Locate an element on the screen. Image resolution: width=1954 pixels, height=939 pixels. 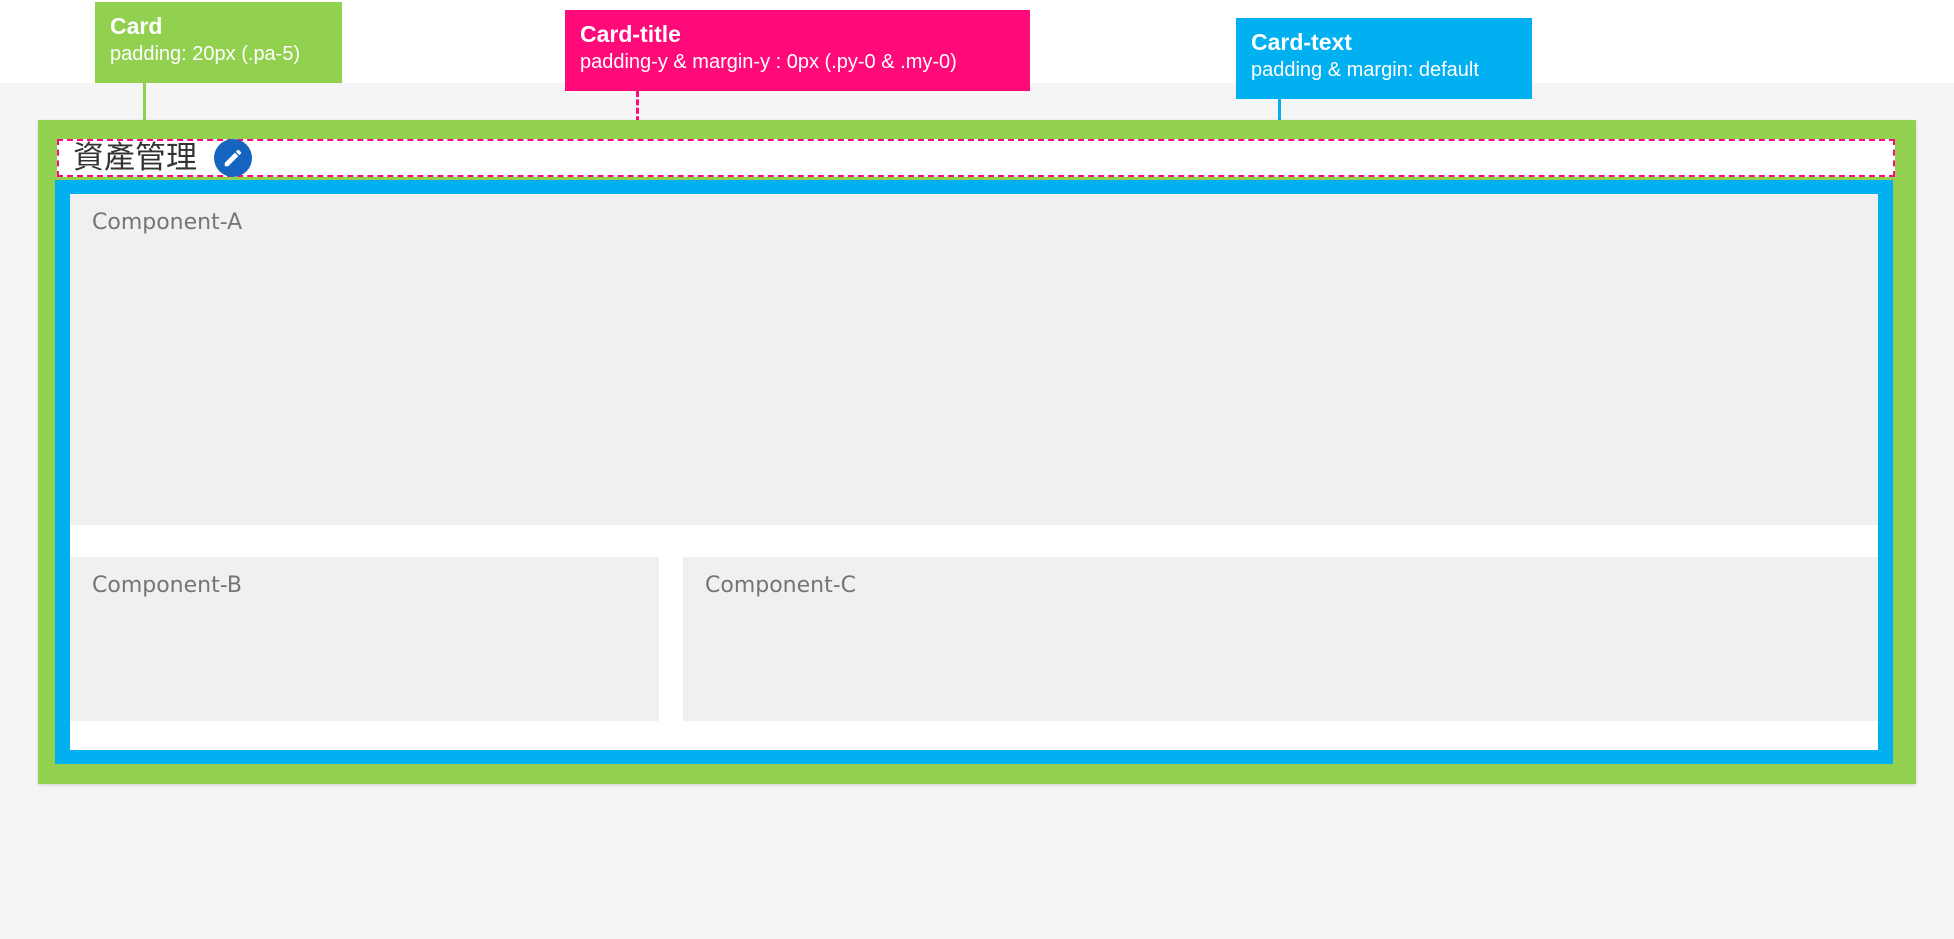
callout-card: Card padding: 20px (.pa-5) is located at coordinates (218, 42).